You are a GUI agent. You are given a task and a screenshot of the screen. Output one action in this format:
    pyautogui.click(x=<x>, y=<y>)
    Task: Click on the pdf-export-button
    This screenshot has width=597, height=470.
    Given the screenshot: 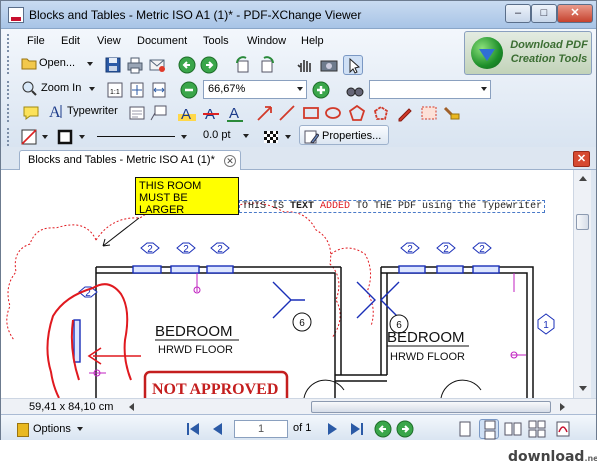 What is the action you would take?
    pyautogui.click(x=563, y=429)
    